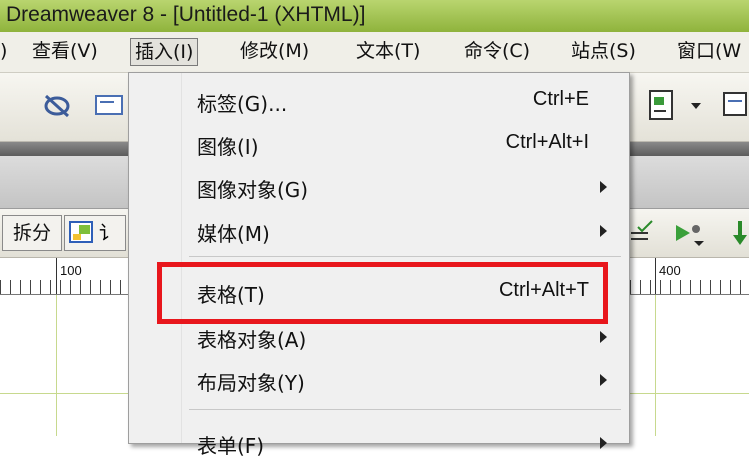 The height and width of the screenshot is (463, 749). Describe the element at coordinates (253, 190) in the screenshot. I see `menu-item-label: 图像对象(G)` at that location.